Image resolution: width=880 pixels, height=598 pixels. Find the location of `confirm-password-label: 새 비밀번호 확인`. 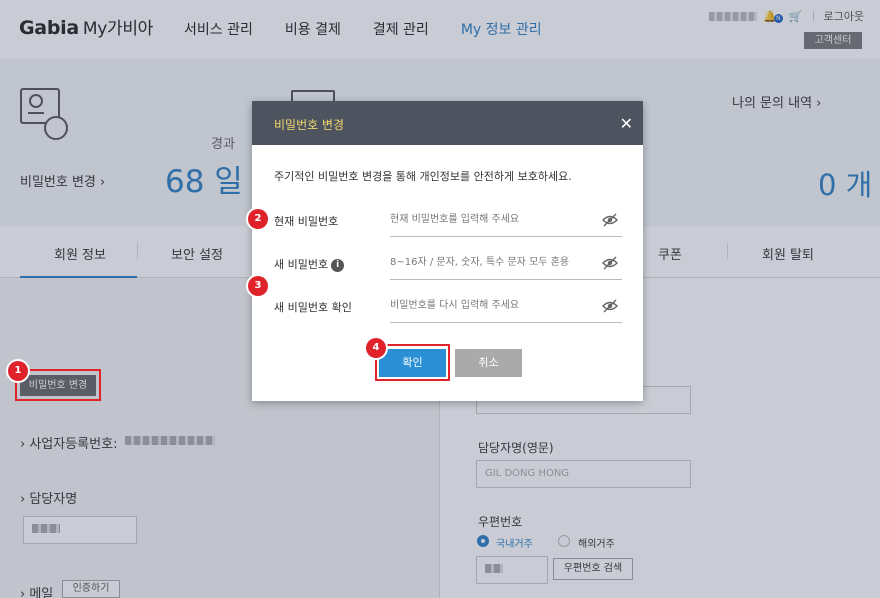

confirm-password-label: 새 비밀번호 확인 is located at coordinates (313, 307).